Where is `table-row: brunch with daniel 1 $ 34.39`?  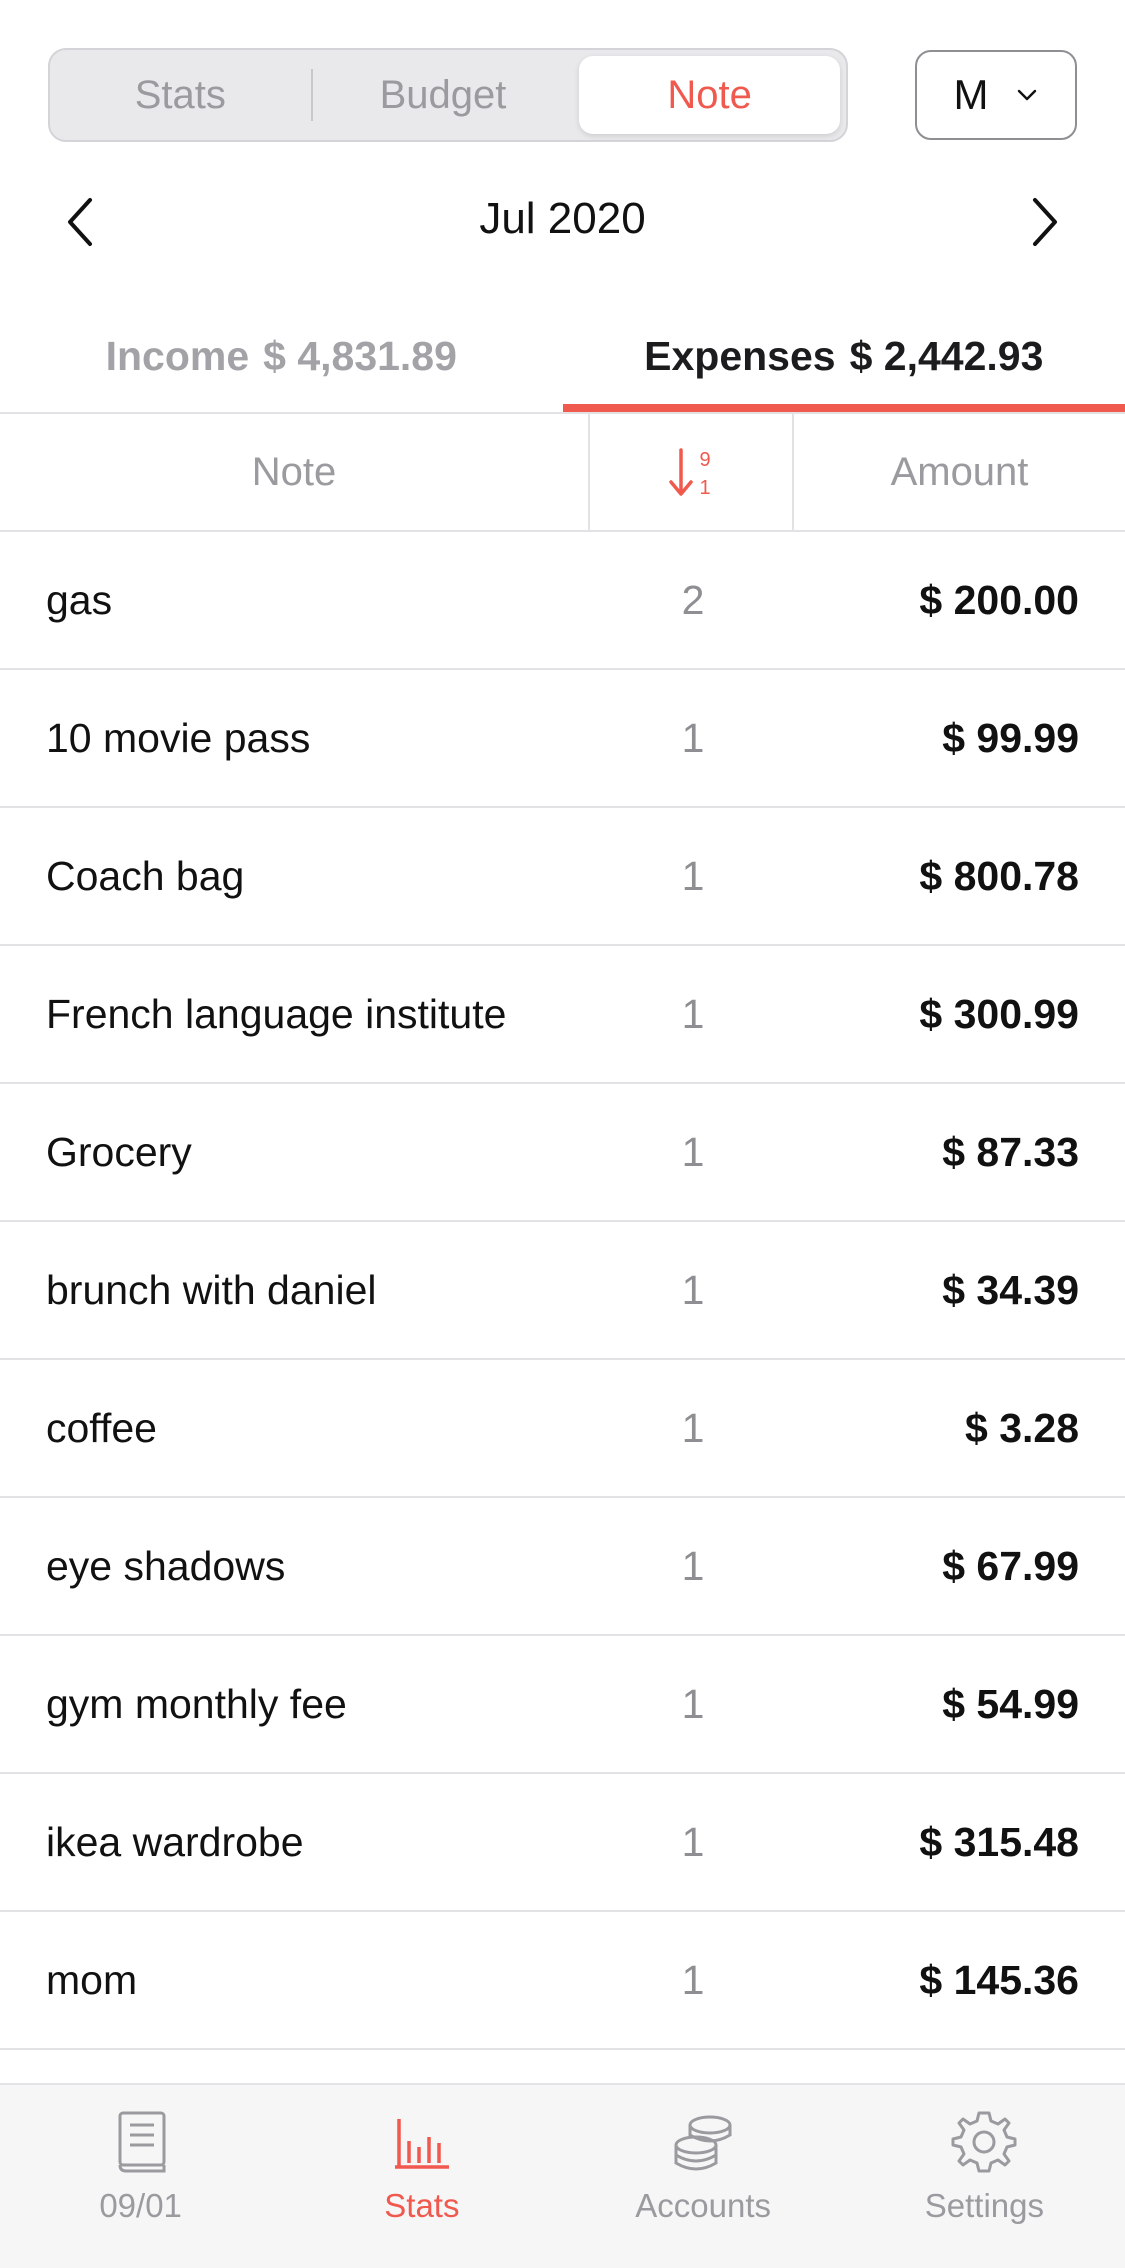 table-row: brunch with daniel 1 $ 34.39 is located at coordinates (562, 1291).